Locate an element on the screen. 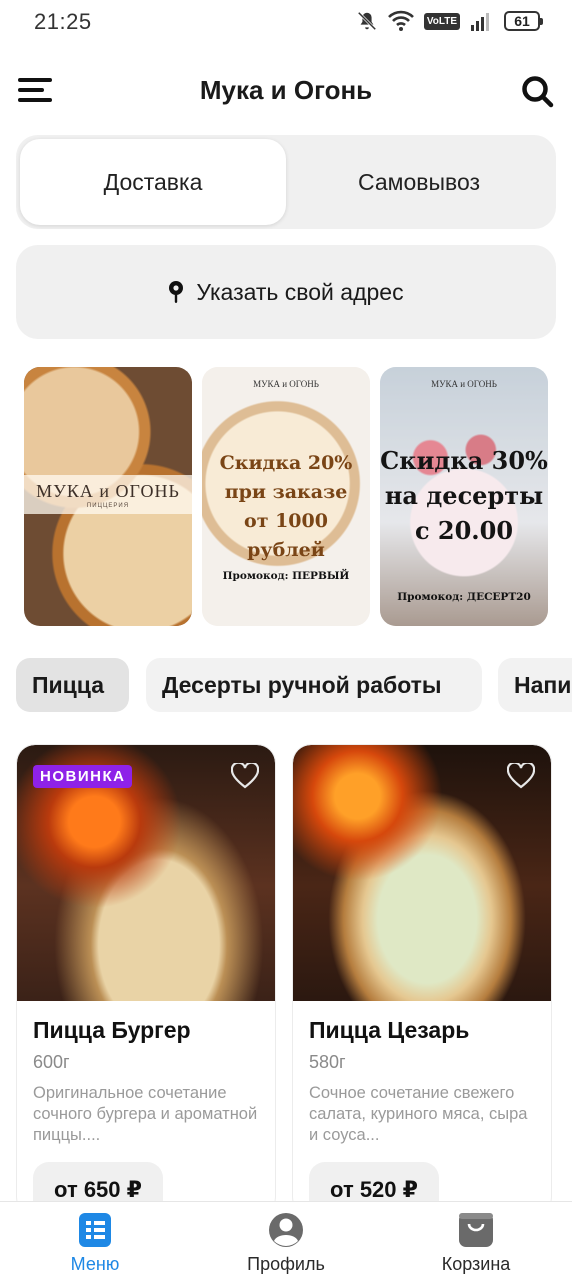 The height and width of the screenshot is (1280, 572). category-drinks: Напи is located at coordinates (535, 685).